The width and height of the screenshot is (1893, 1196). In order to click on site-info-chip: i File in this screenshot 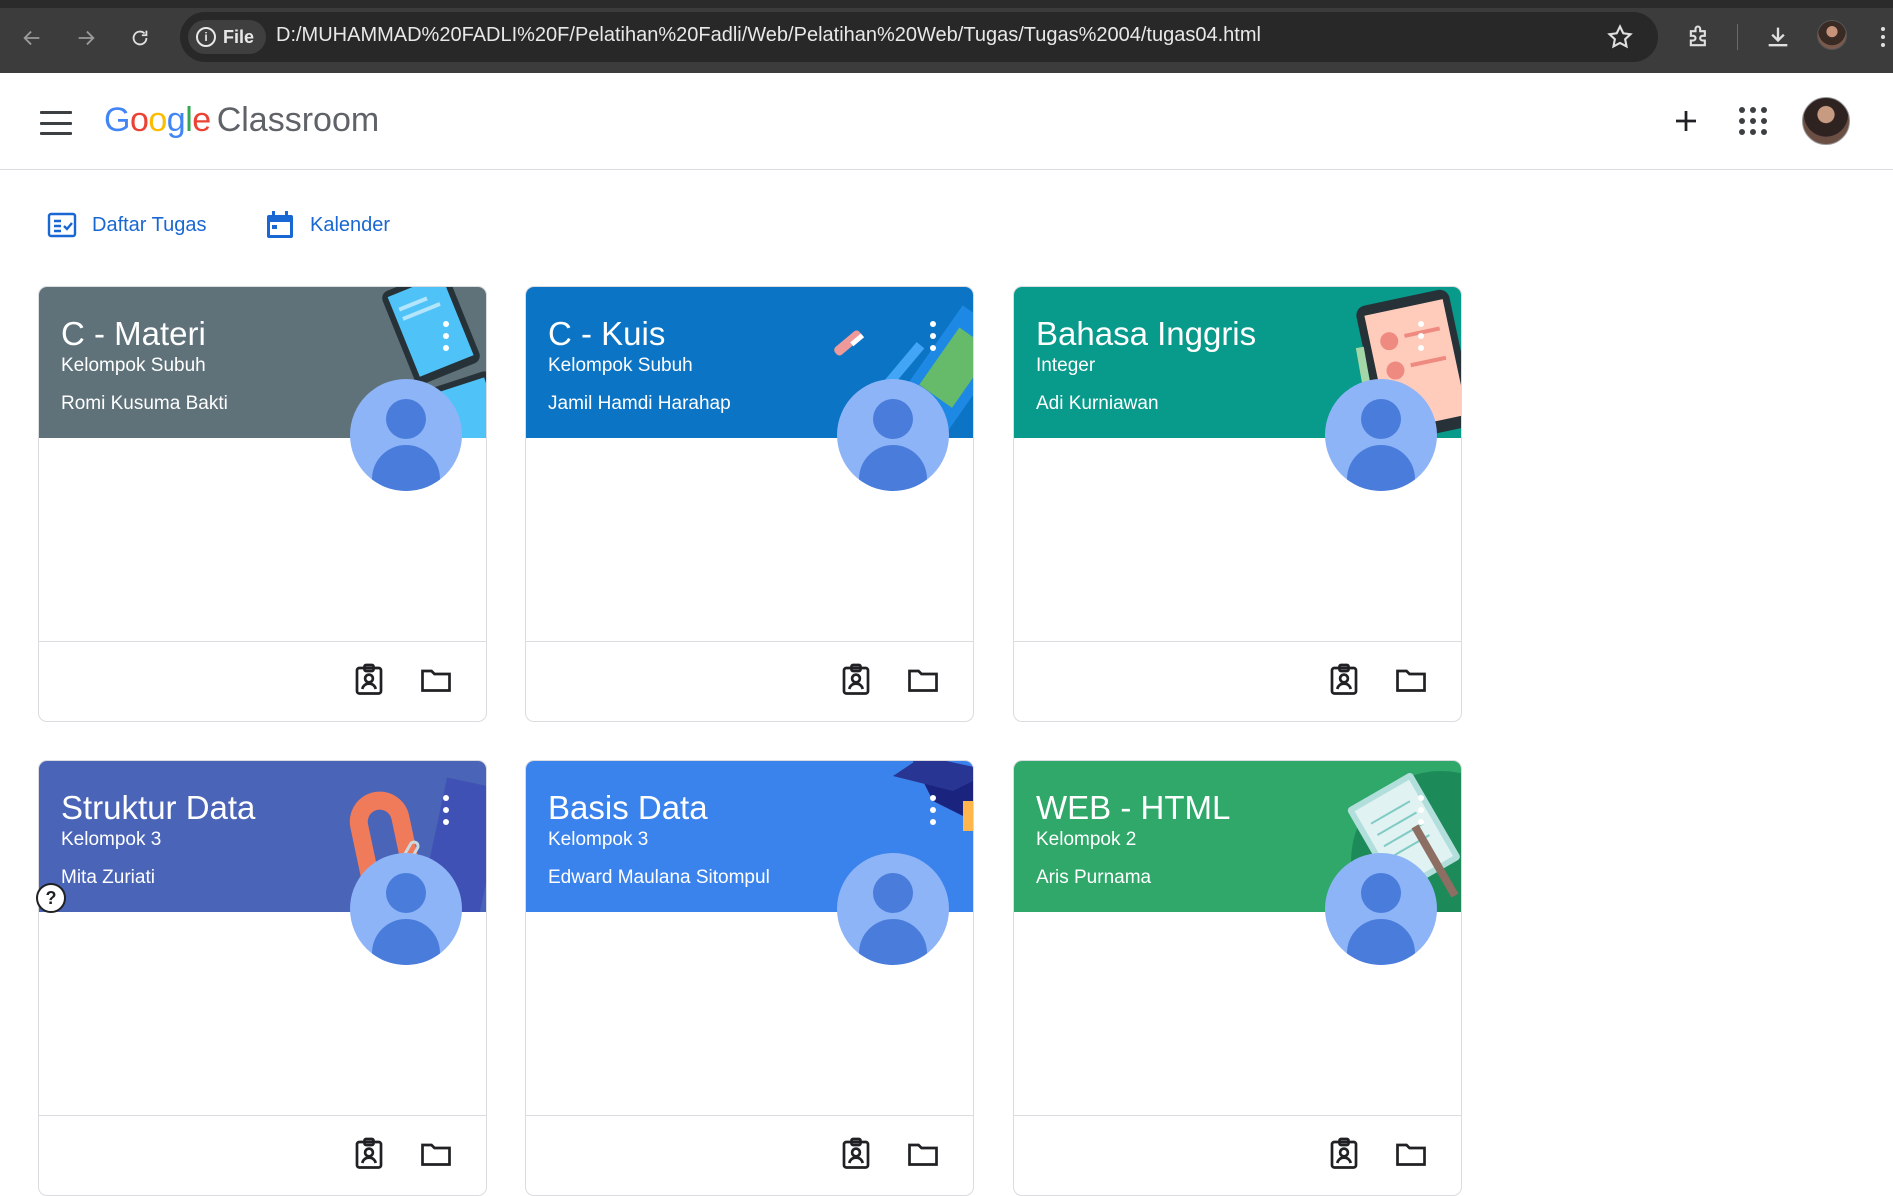, I will do `click(227, 37)`.